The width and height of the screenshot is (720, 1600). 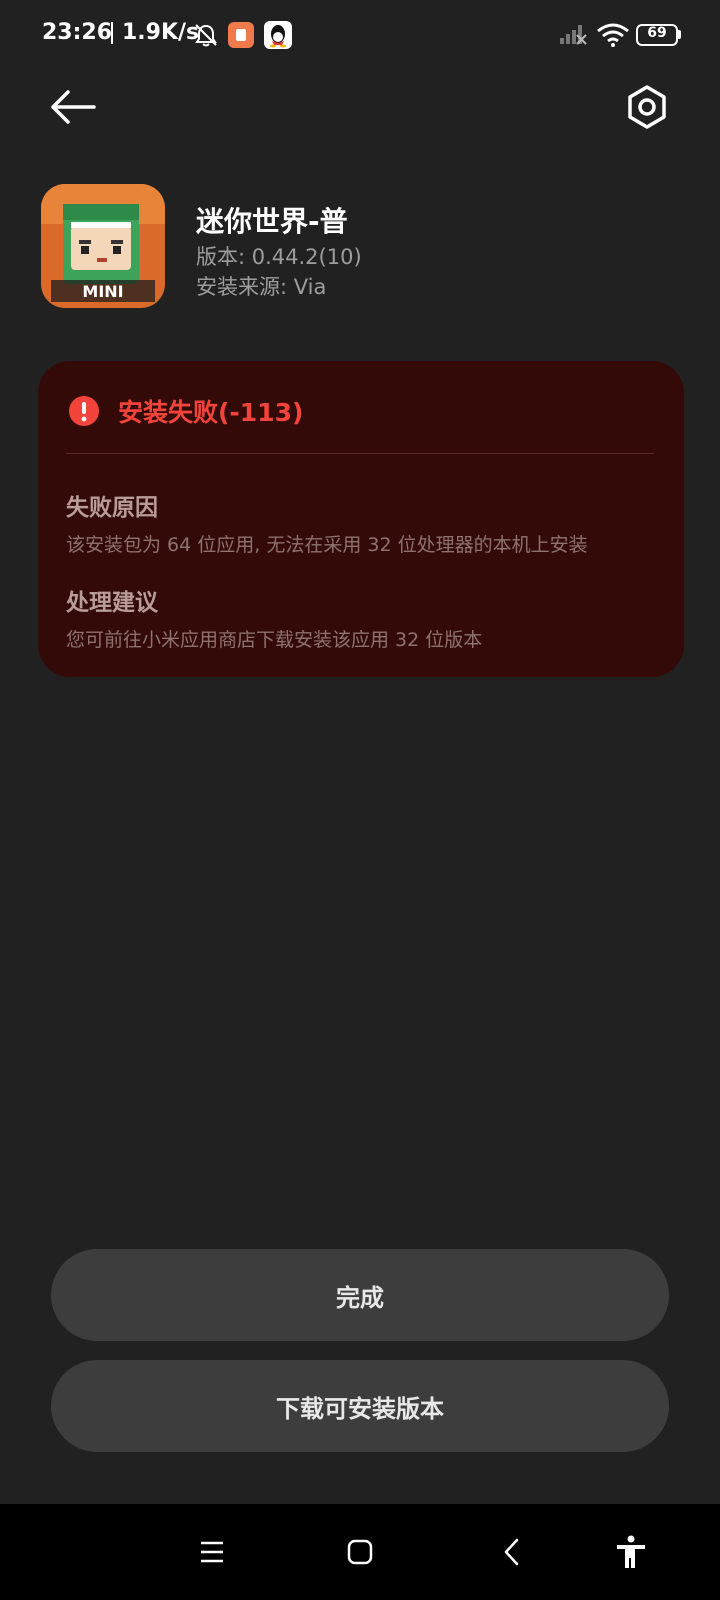 What do you see at coordinates (360, 1406) in the screenshot?
I see `download-installable-version-button: 下载可安装版本` at bounding box center [360, 1406].